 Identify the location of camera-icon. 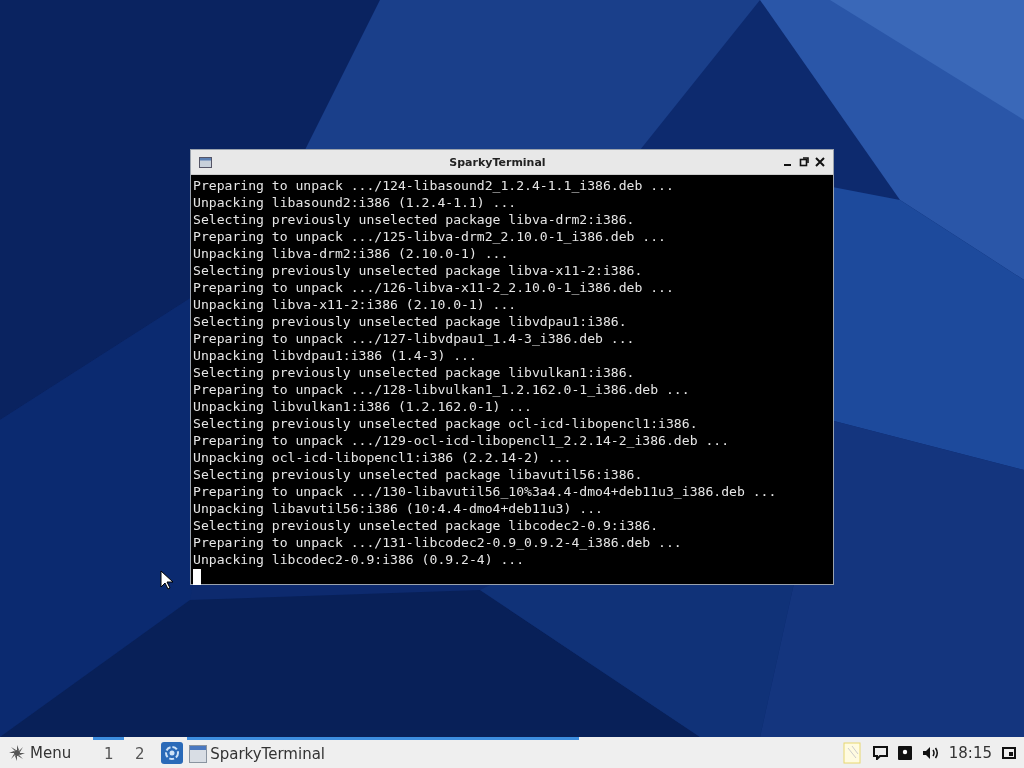
(904, 752).